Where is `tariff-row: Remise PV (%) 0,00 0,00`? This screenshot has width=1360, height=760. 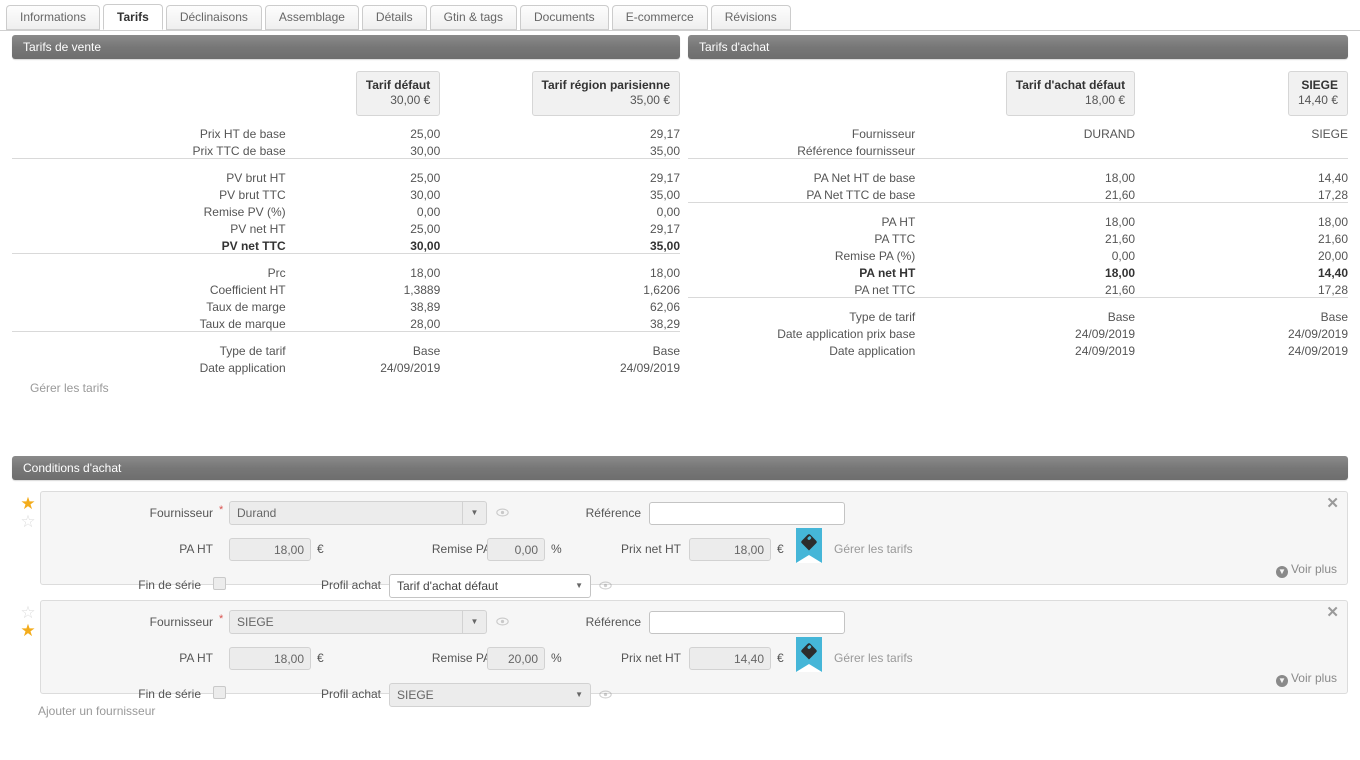 tariff-row: Remise PV (%) 0,00 0,00 is located at coordinates (346, 210).